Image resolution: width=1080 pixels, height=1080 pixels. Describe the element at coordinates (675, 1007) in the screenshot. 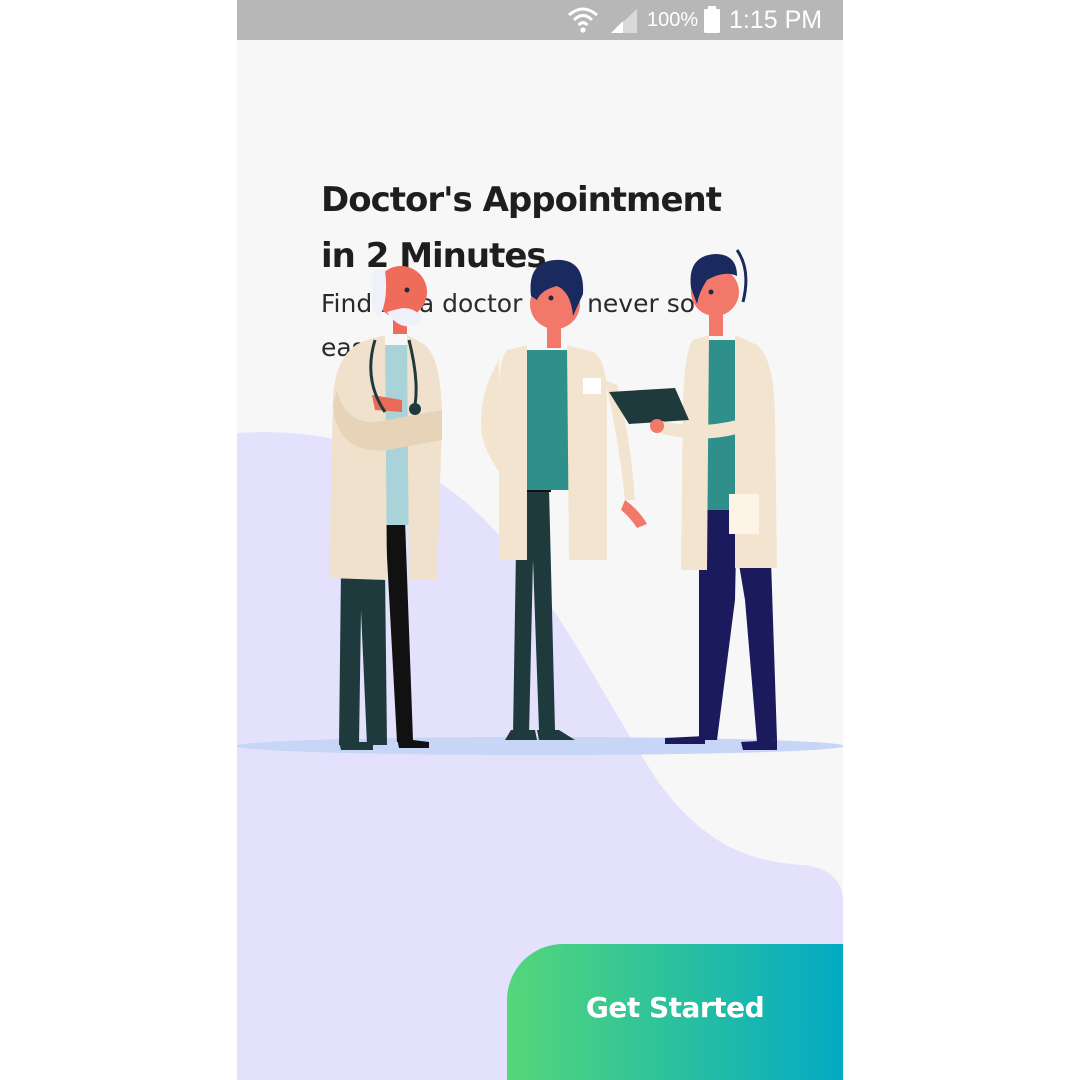

I see `get-started-label: Get Started` at that location.